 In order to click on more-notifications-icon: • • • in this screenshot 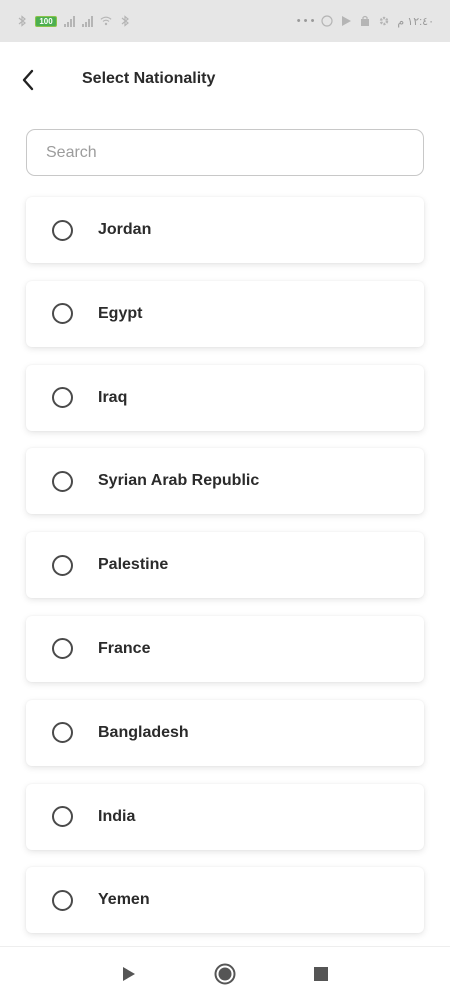, I will do `click(305, 21)`.